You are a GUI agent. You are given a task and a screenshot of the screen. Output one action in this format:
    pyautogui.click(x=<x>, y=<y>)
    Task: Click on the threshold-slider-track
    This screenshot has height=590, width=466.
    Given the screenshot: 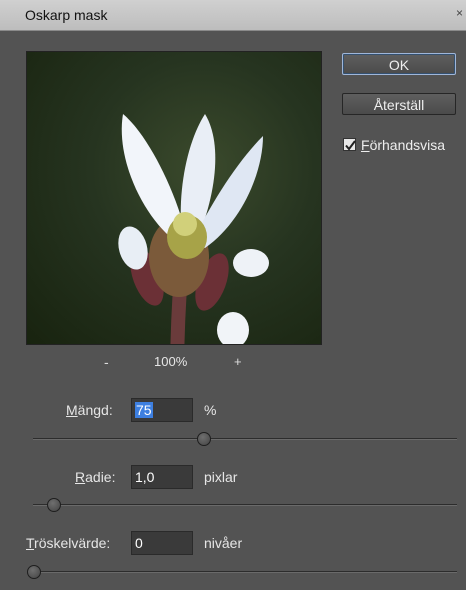 What is the action you would take?
    pyautogui.click(x=245, y=572)
    